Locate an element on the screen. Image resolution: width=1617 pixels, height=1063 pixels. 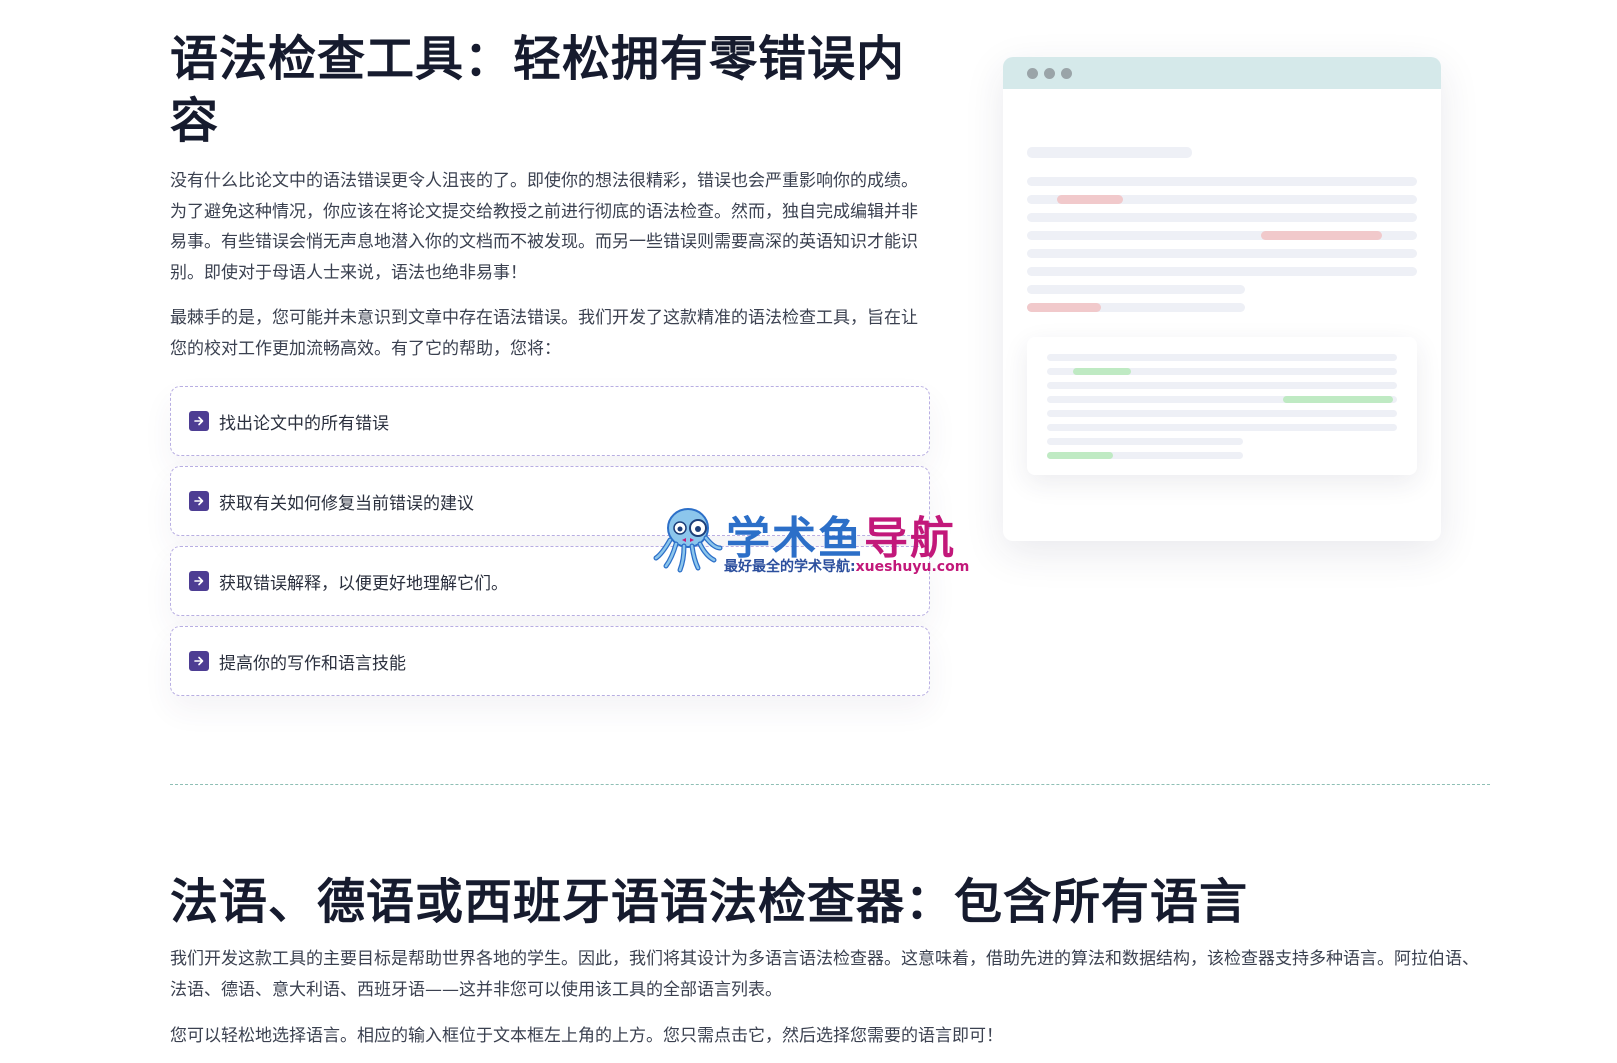
feature-label: 找出论文中的所有错误 is located at coordinates (304, 423).